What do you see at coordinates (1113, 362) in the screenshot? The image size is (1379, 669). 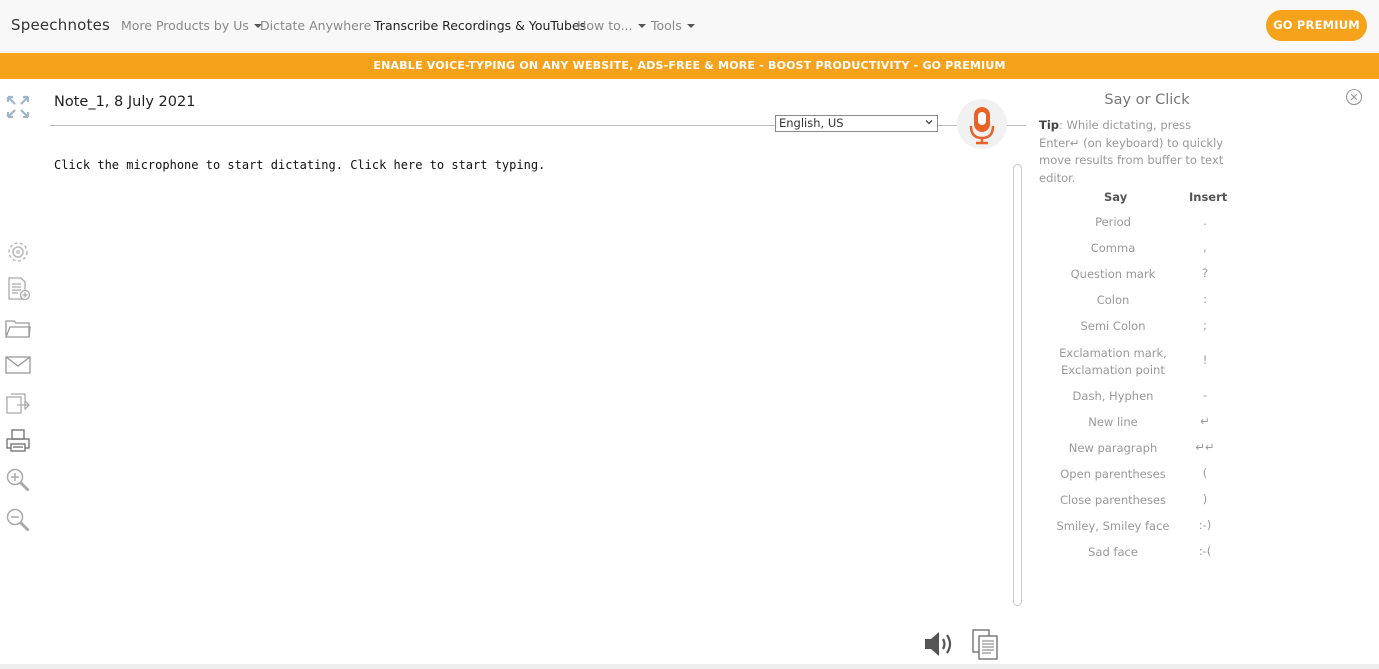 I see `command-say: Exclamation mark, Exclamation point` at bounding box center [1113, 362].